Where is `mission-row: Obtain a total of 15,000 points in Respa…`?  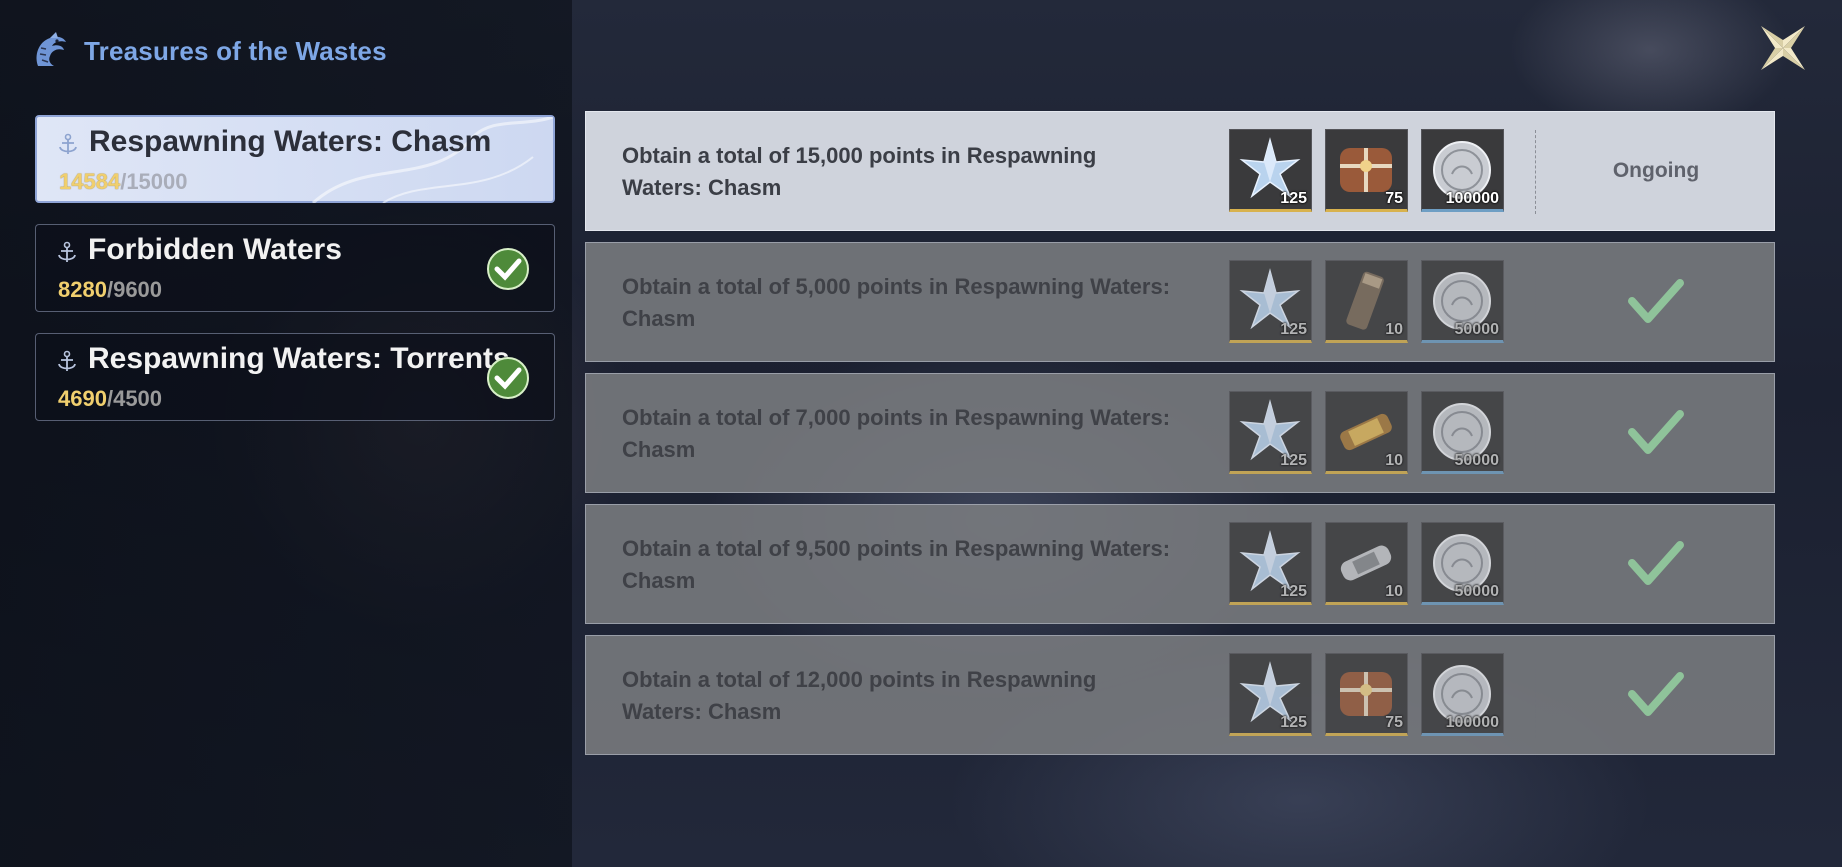
mission-row: Obtain a total of 15,000 points in Respa… is located at coordinates (1180, 171).